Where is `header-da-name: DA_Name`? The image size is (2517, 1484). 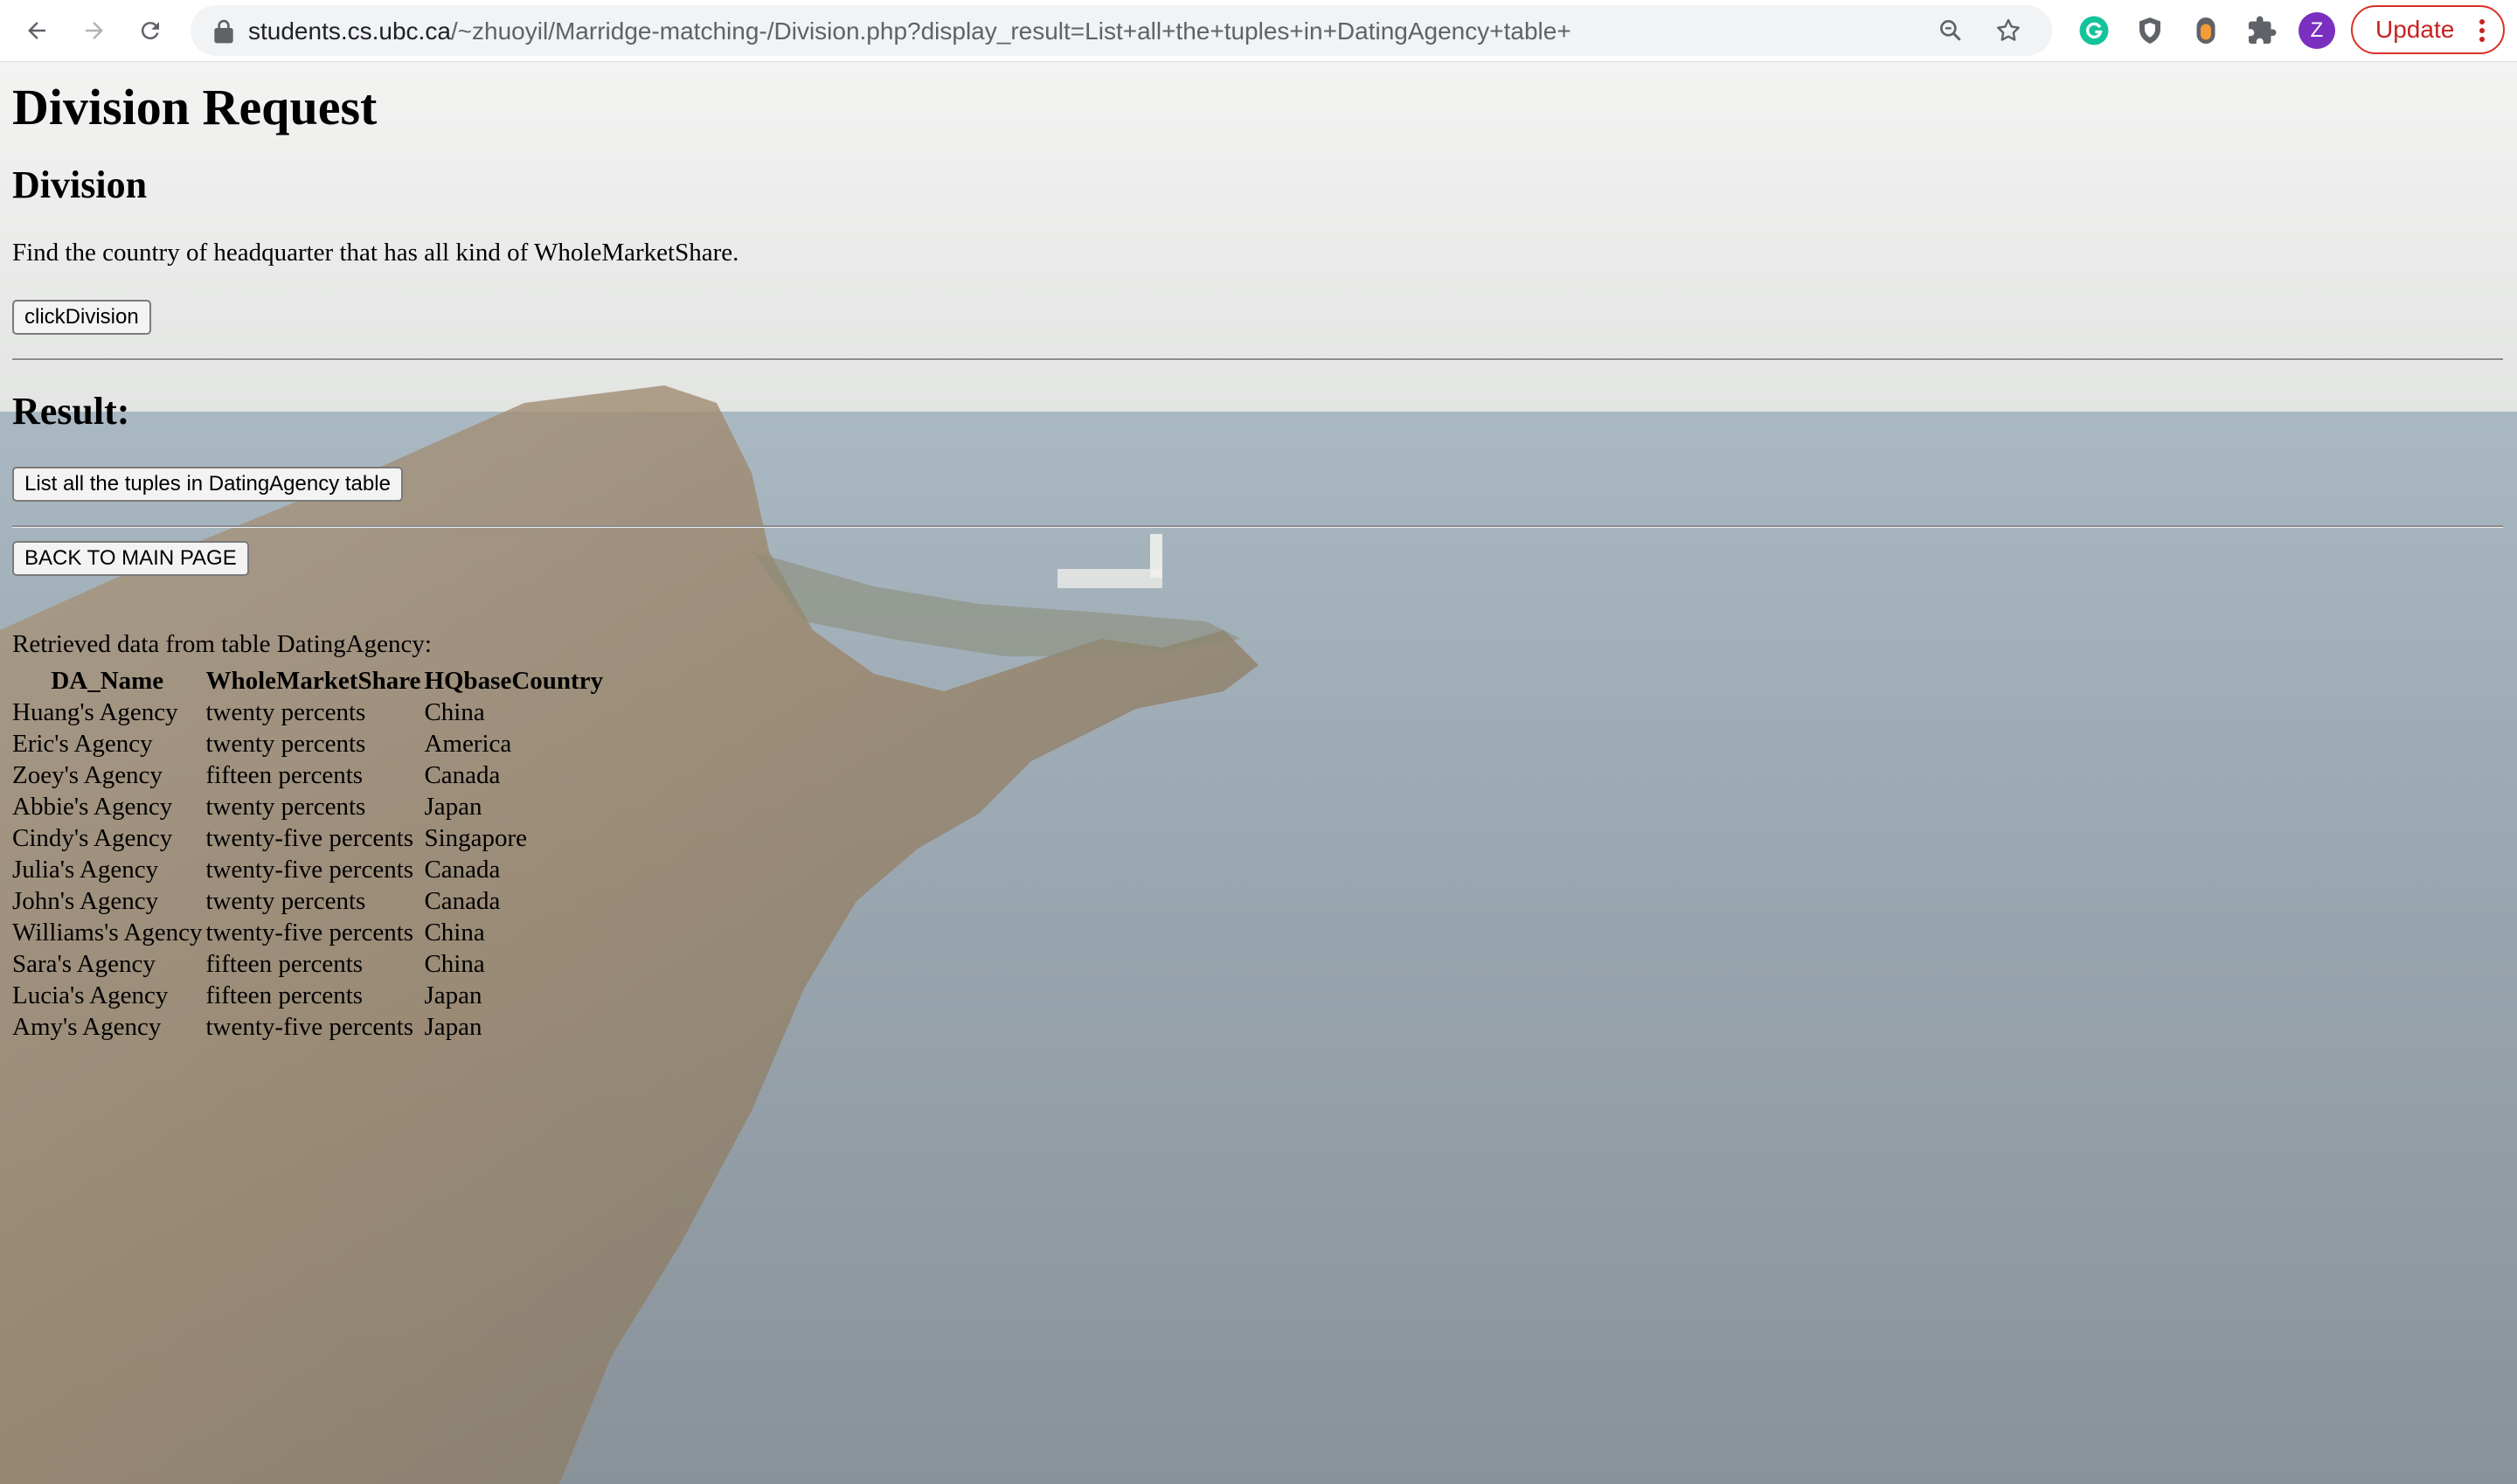 header-da-name: DA_Name is located at coordinates (107, 680).